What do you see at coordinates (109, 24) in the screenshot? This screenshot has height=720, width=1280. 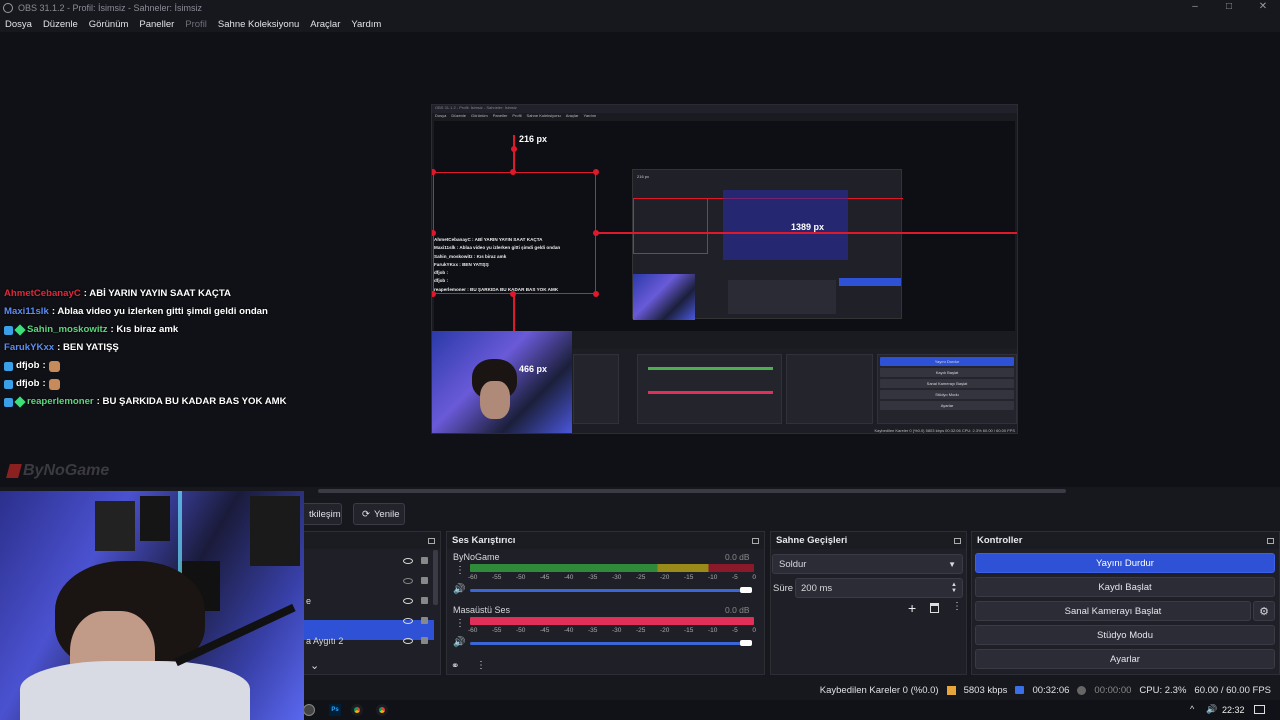 I see `menu-gorunum: Görünüm` at bounding box center [109, 24].